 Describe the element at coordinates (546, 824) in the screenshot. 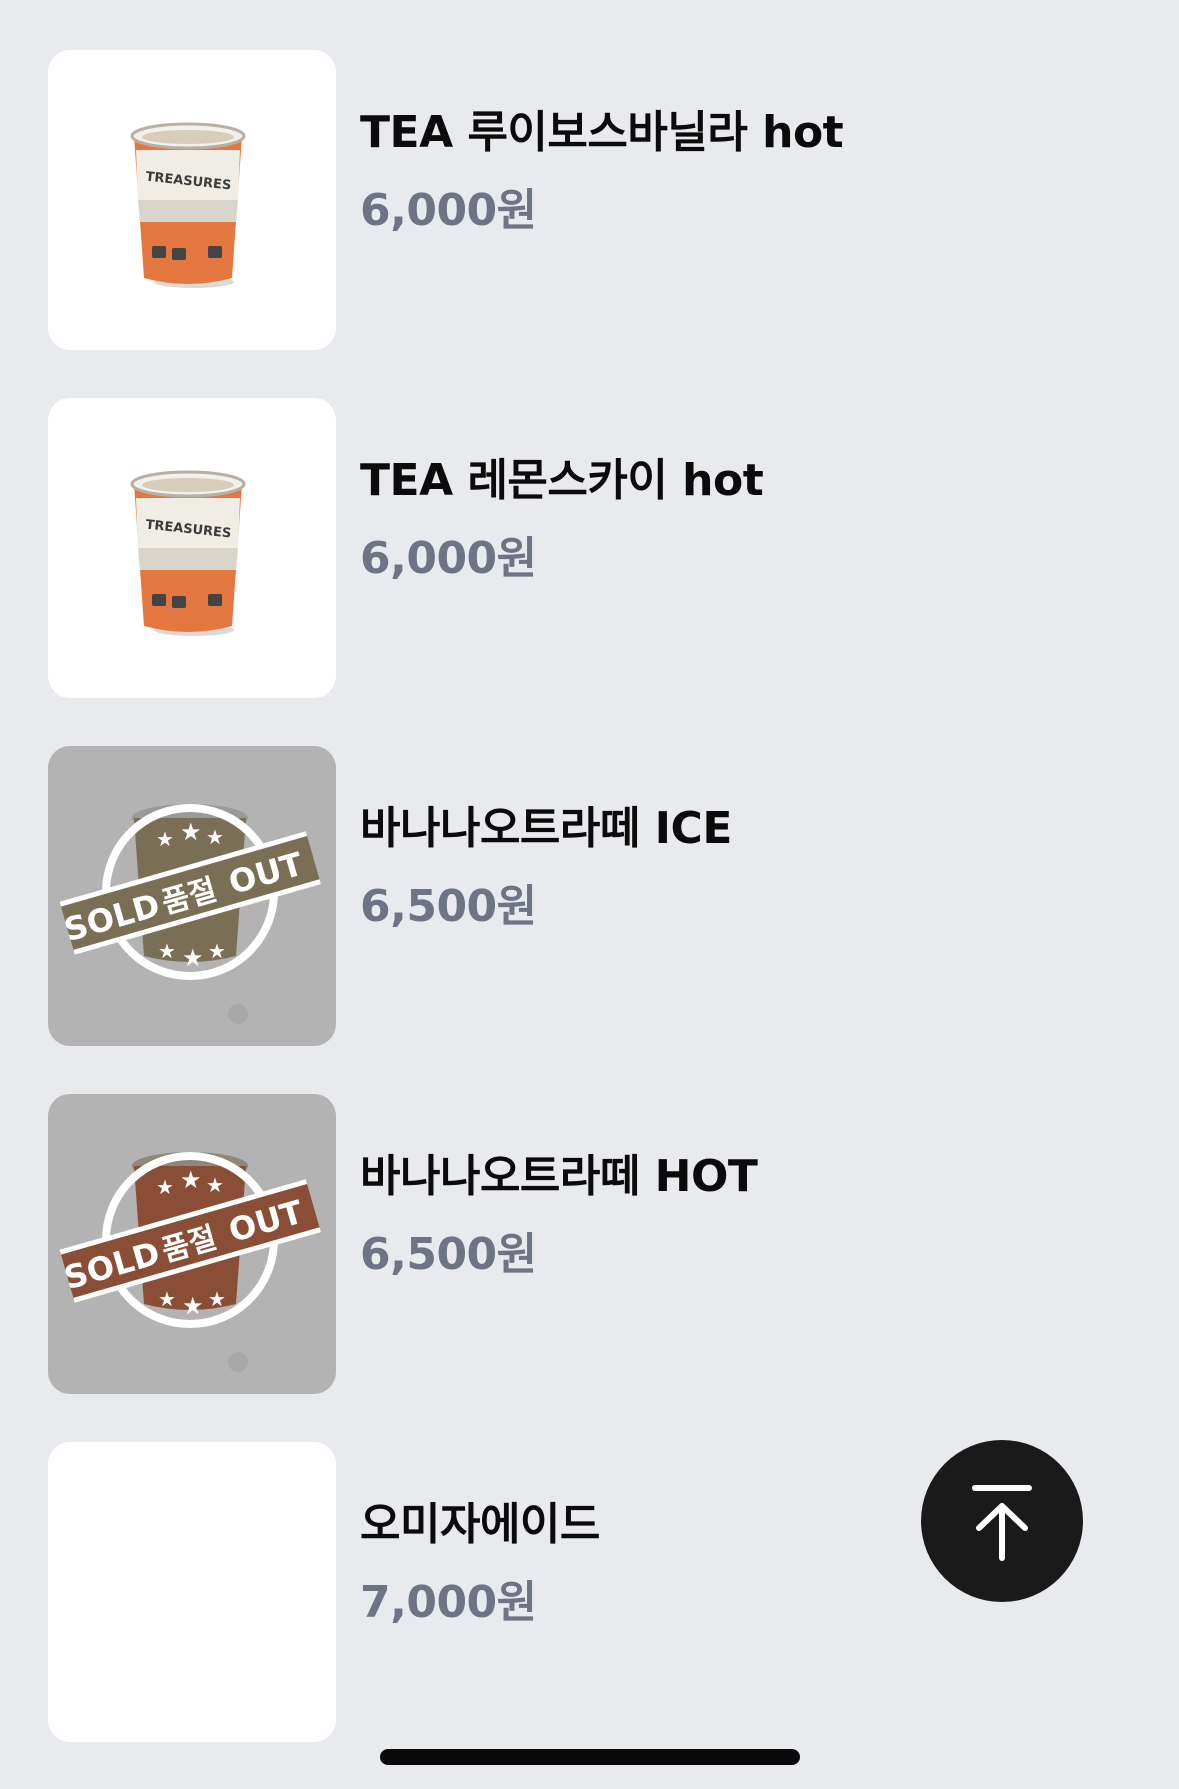

I see `item-name: 바나나오트라떼 ICE` at that location.